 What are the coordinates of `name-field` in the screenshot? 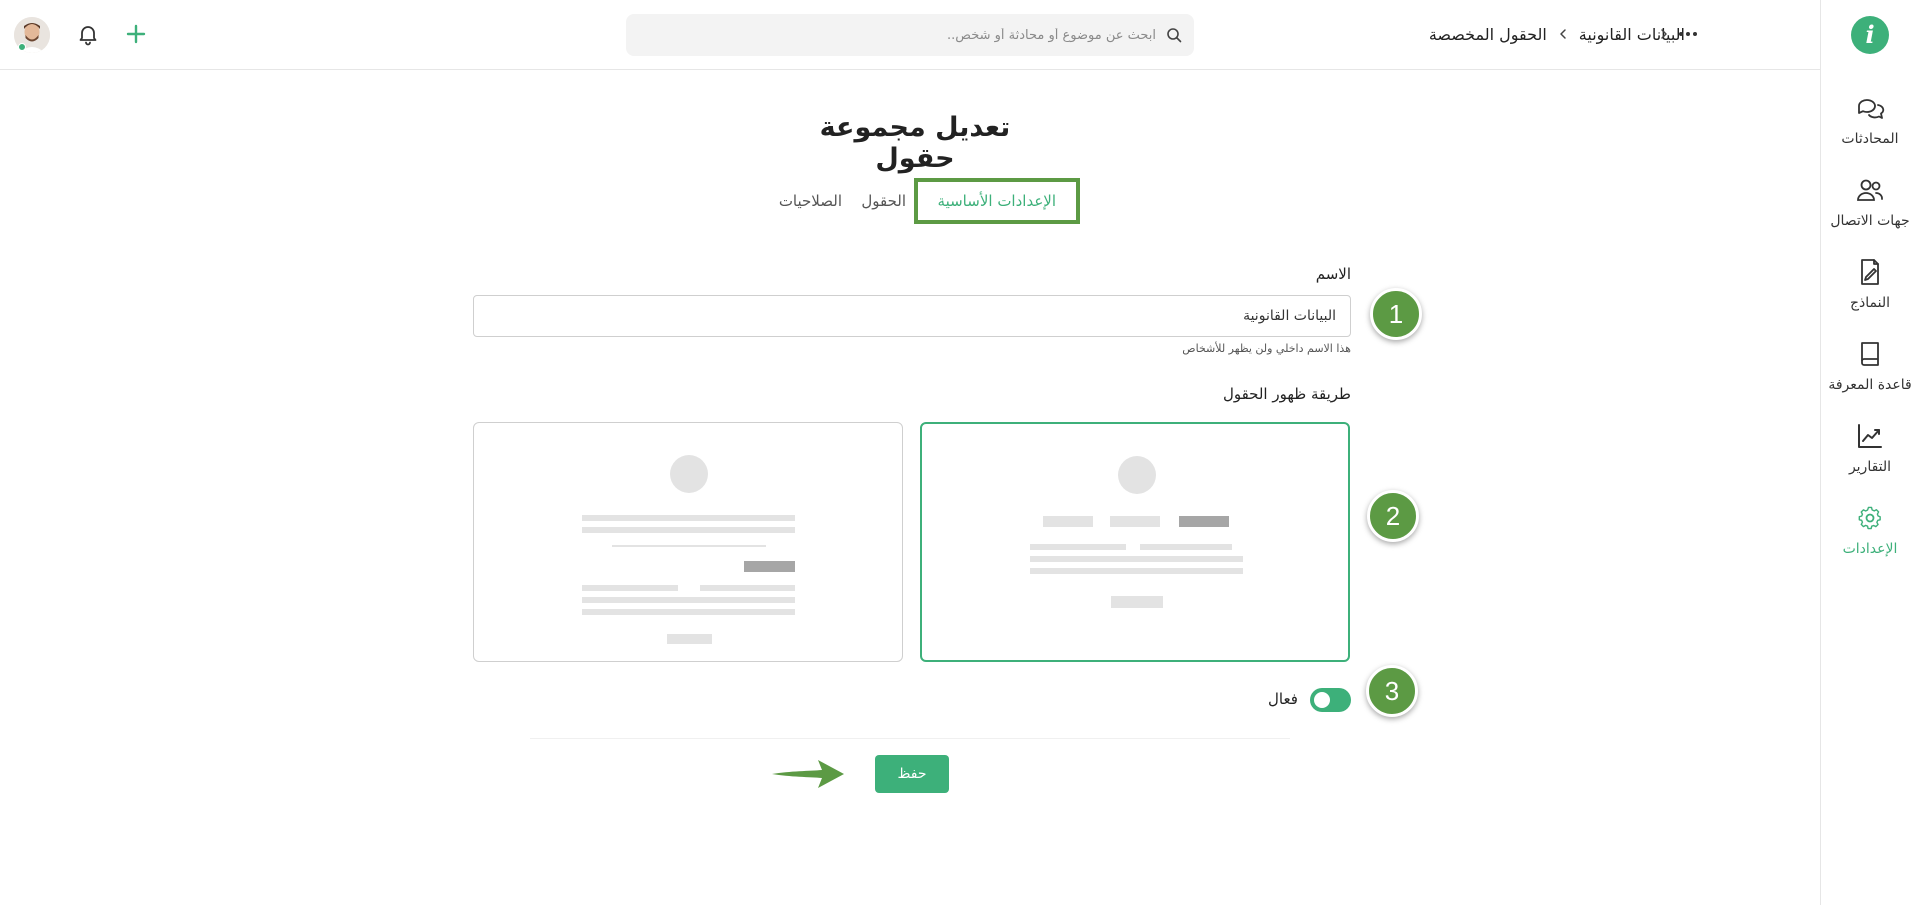 It's located at (912, 316).